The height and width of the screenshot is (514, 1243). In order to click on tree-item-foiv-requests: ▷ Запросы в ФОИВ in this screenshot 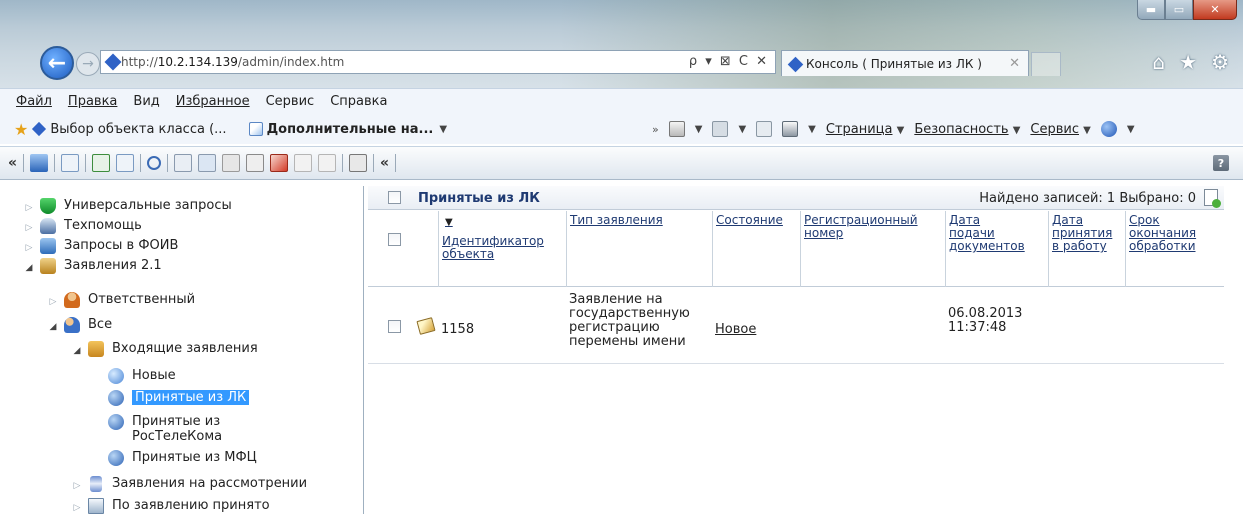, I will do `click(100, 247)`.